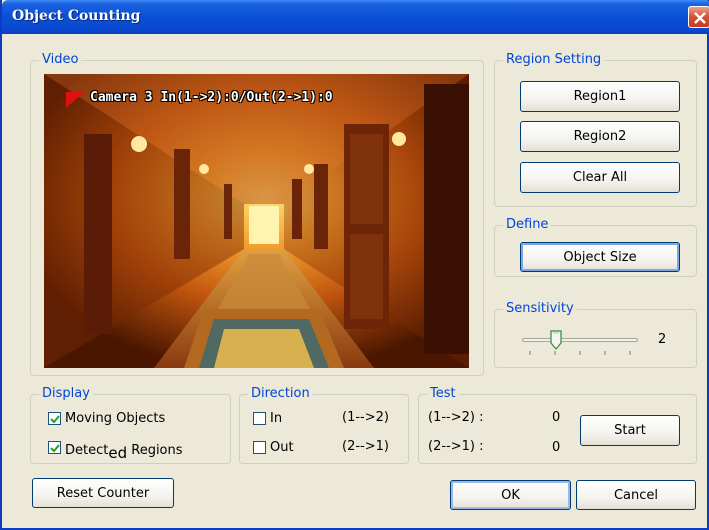 The height and width of the screenshot is (530, 709). I want to click on reset-counter-button: Reset Counter, so click(103, 493).